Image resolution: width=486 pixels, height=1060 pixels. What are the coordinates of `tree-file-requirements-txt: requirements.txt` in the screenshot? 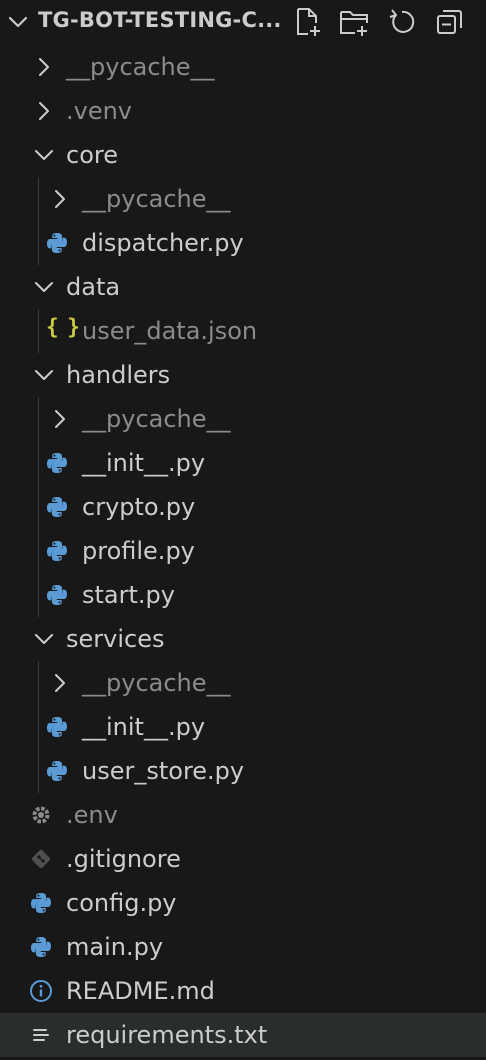 It's located at (243, 1035).